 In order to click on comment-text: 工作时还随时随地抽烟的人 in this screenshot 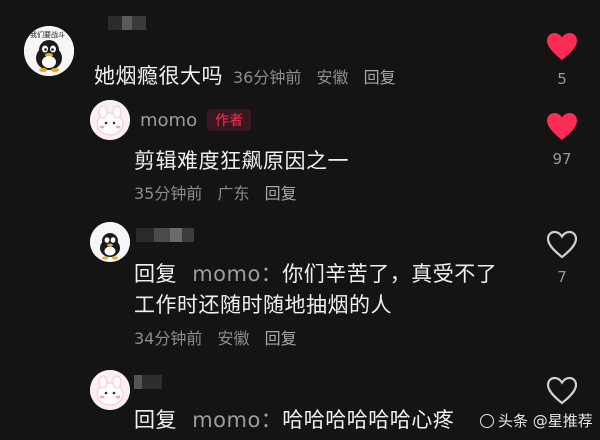, I will do `click(263, 305)`.